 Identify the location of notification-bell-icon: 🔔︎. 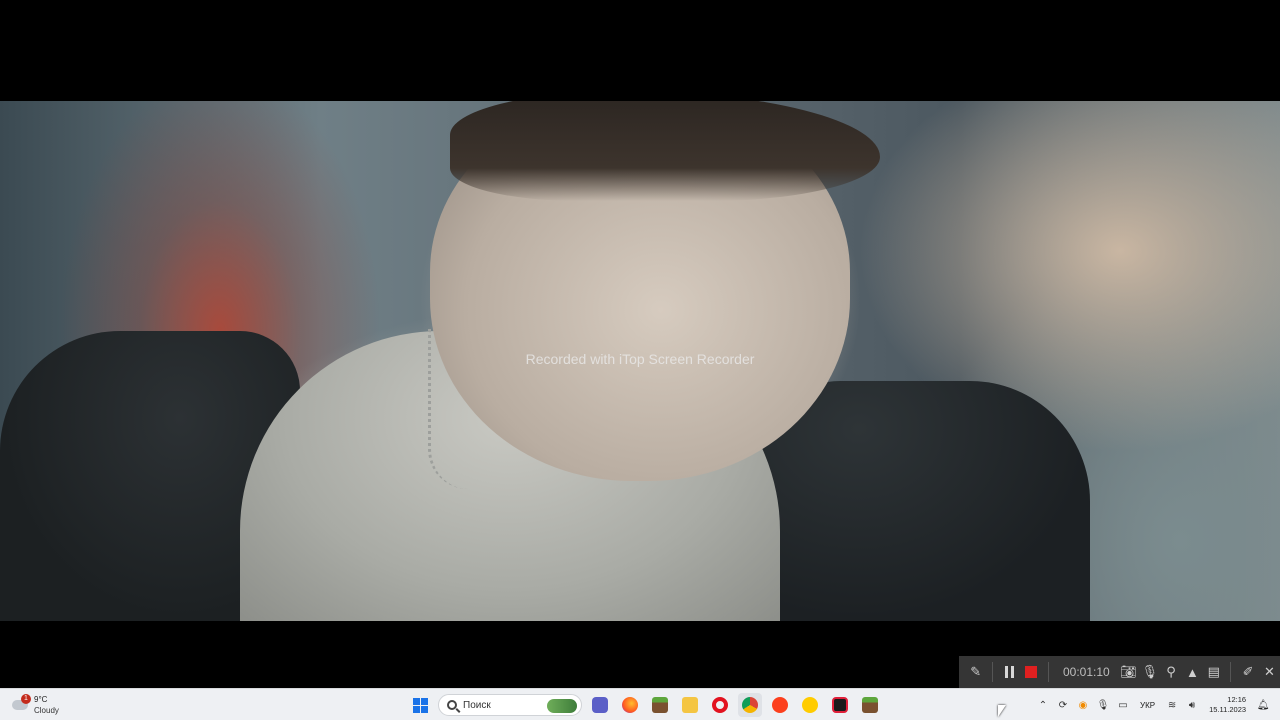
(1263, 705).